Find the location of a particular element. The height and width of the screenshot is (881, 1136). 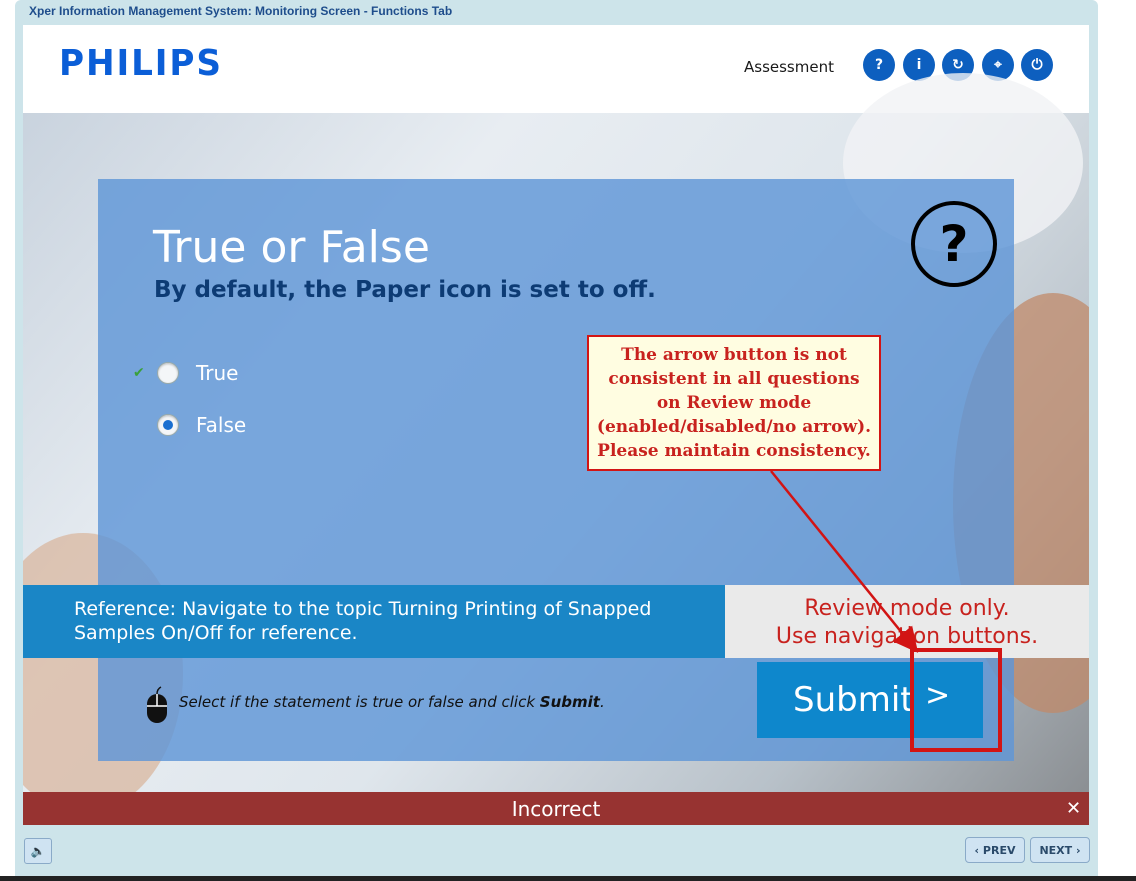

speaker-icon: 🔈 is located at coordinates (38, 851).